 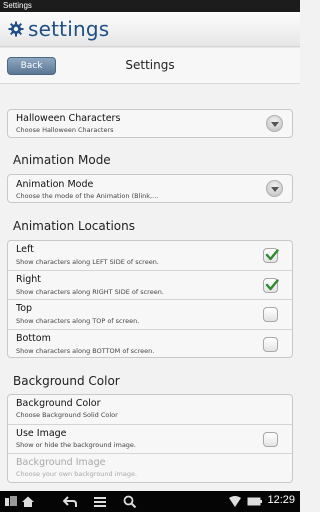 I want to click on row-title: Right, so click(x=29, y=279).